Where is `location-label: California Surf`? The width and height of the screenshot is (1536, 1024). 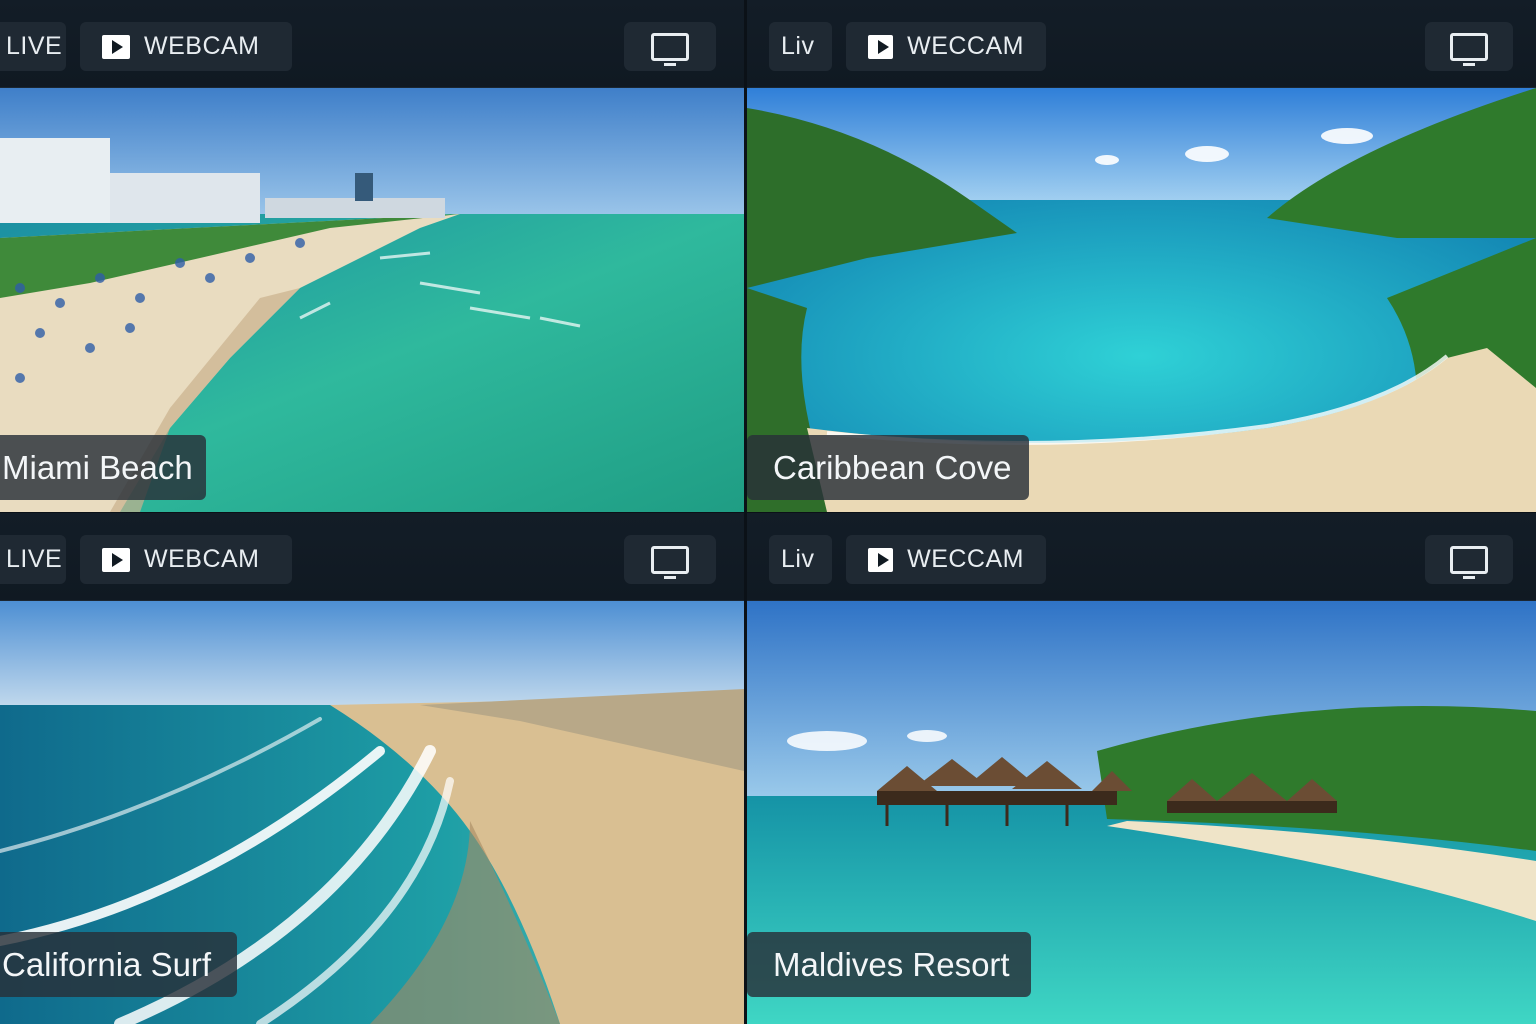 location-label: California Surf is located at coordinates (118, 964).